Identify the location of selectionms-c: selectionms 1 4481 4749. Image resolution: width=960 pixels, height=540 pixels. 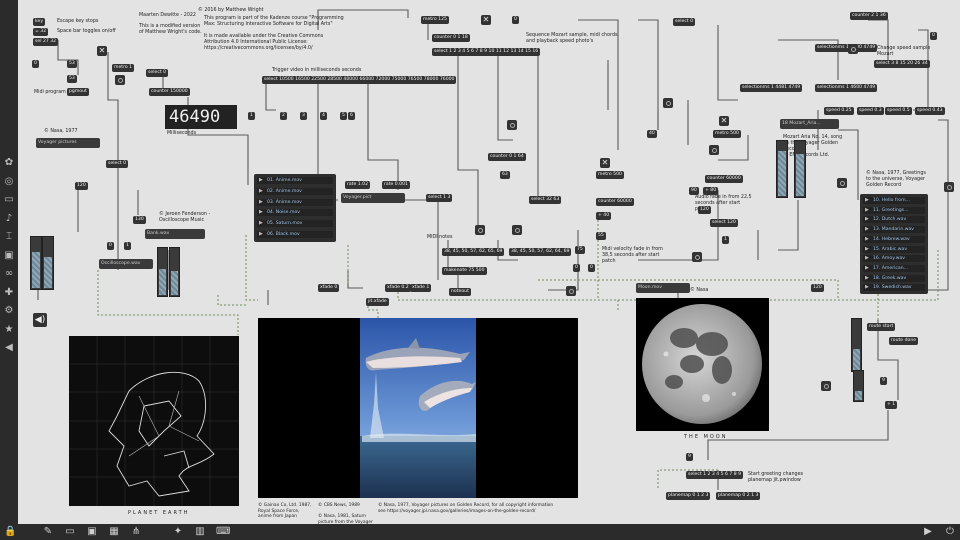
(771, 88).